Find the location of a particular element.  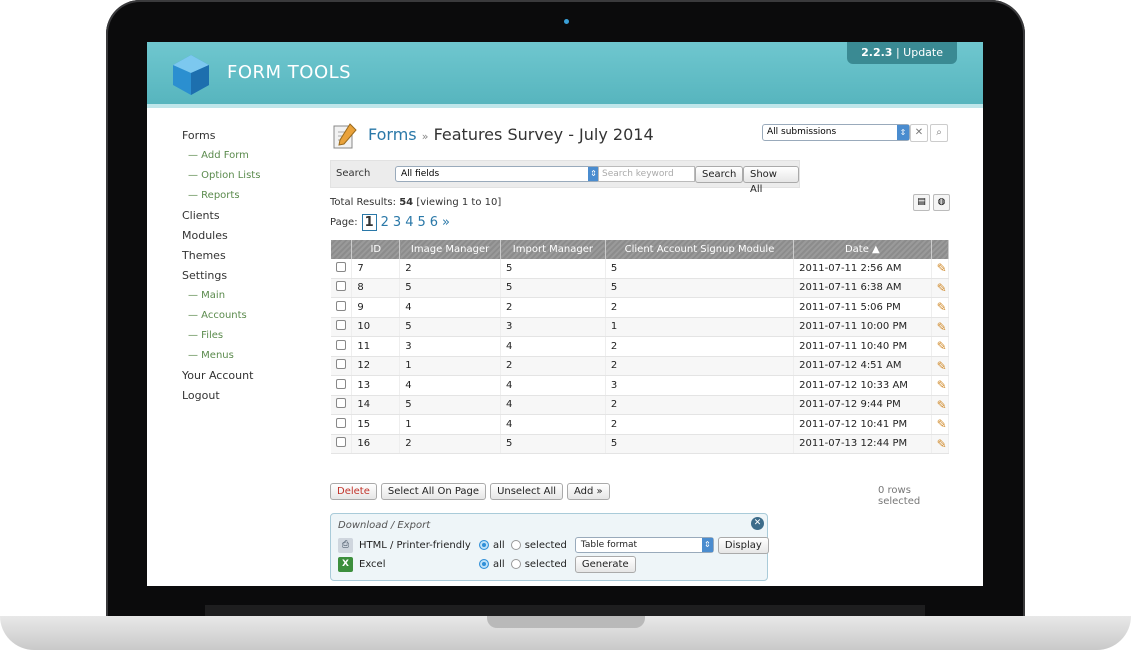

nav-item-settings: Settings is located at coordinates (252, 276).